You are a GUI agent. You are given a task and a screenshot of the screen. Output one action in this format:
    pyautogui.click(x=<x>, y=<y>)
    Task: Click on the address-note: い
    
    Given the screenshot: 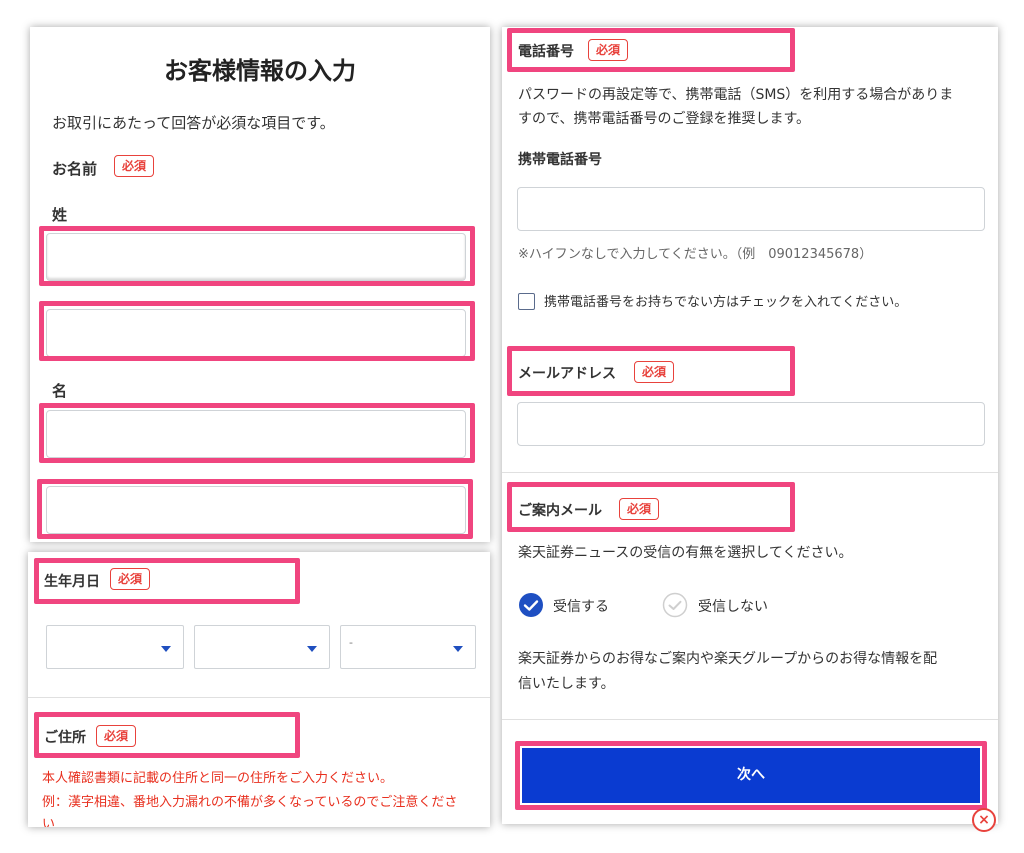 What is the action you would take?
    pyautogui.click(x=49, y=822)
    